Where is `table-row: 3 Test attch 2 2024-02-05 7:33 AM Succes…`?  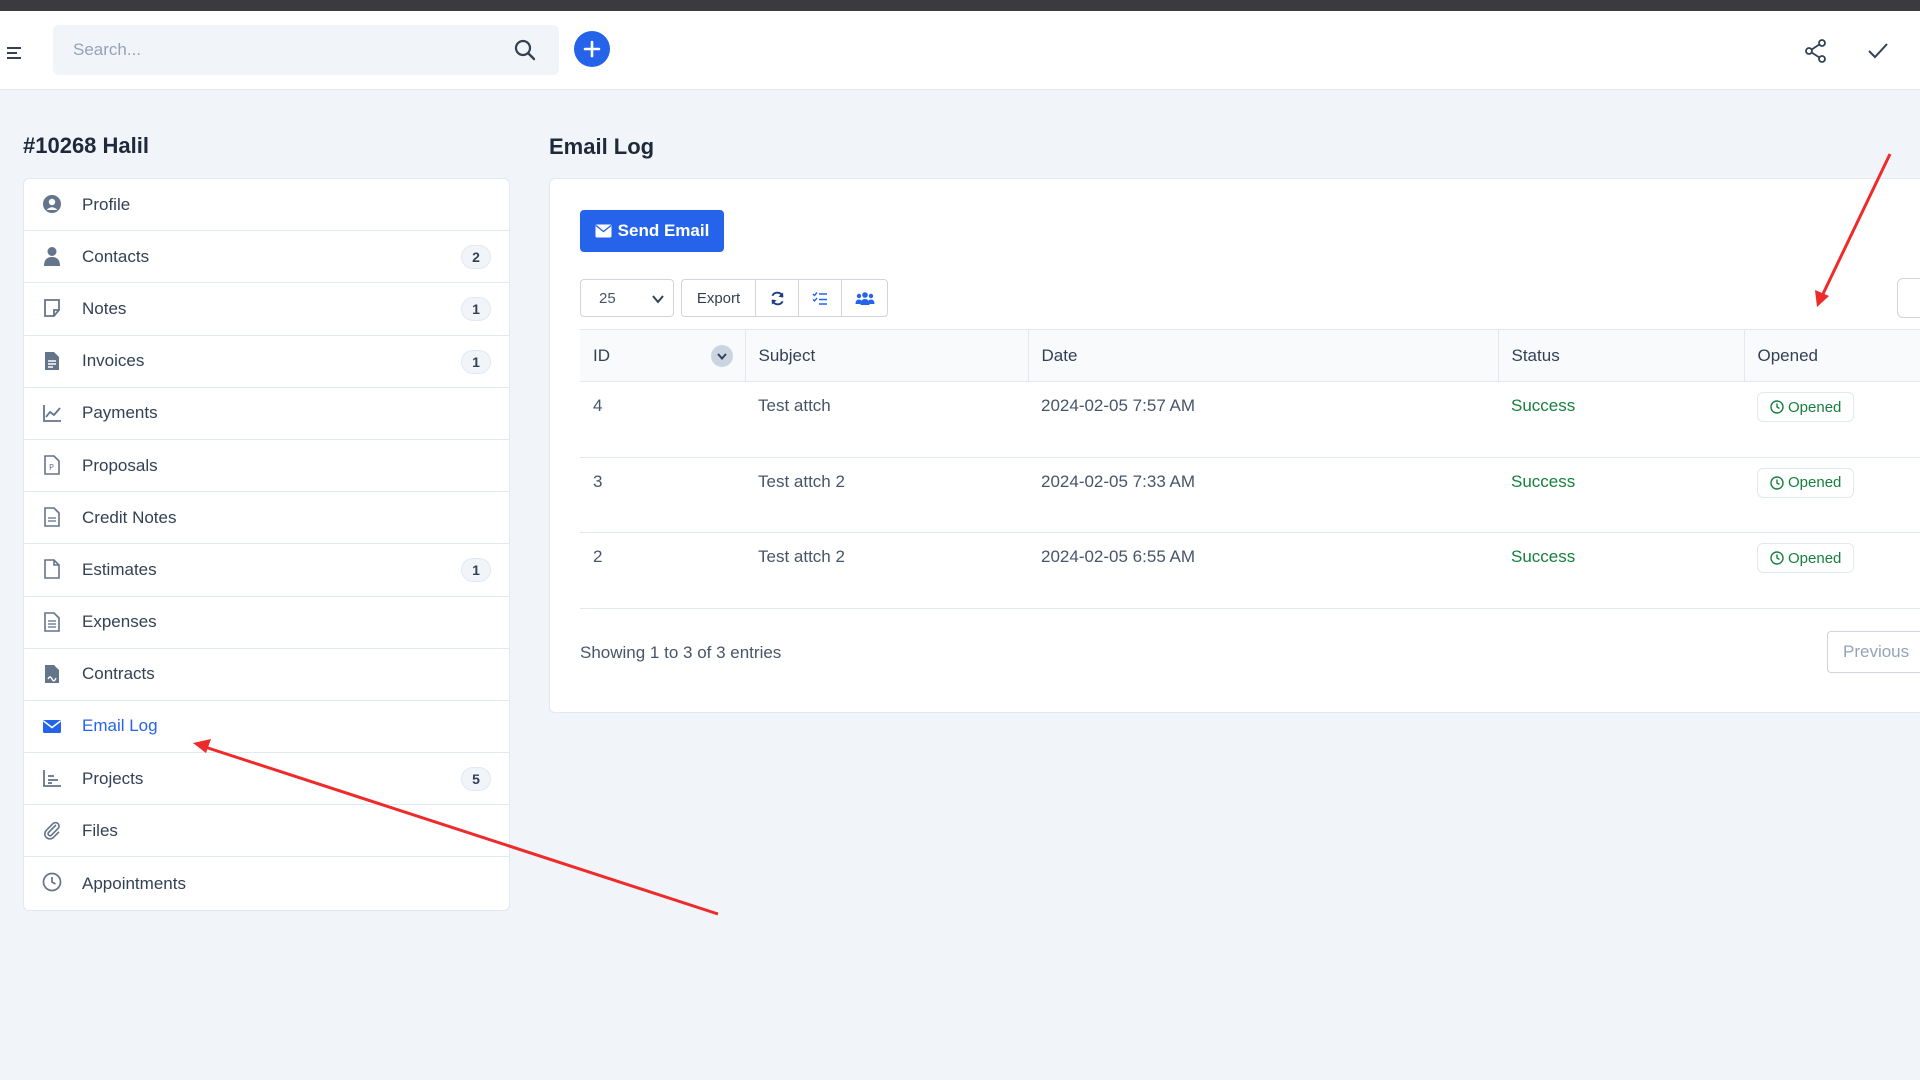 table-row: 3 Test attch 2 2024-02-05 7:33 AM Succes… is located at coordinates (1250, 495).